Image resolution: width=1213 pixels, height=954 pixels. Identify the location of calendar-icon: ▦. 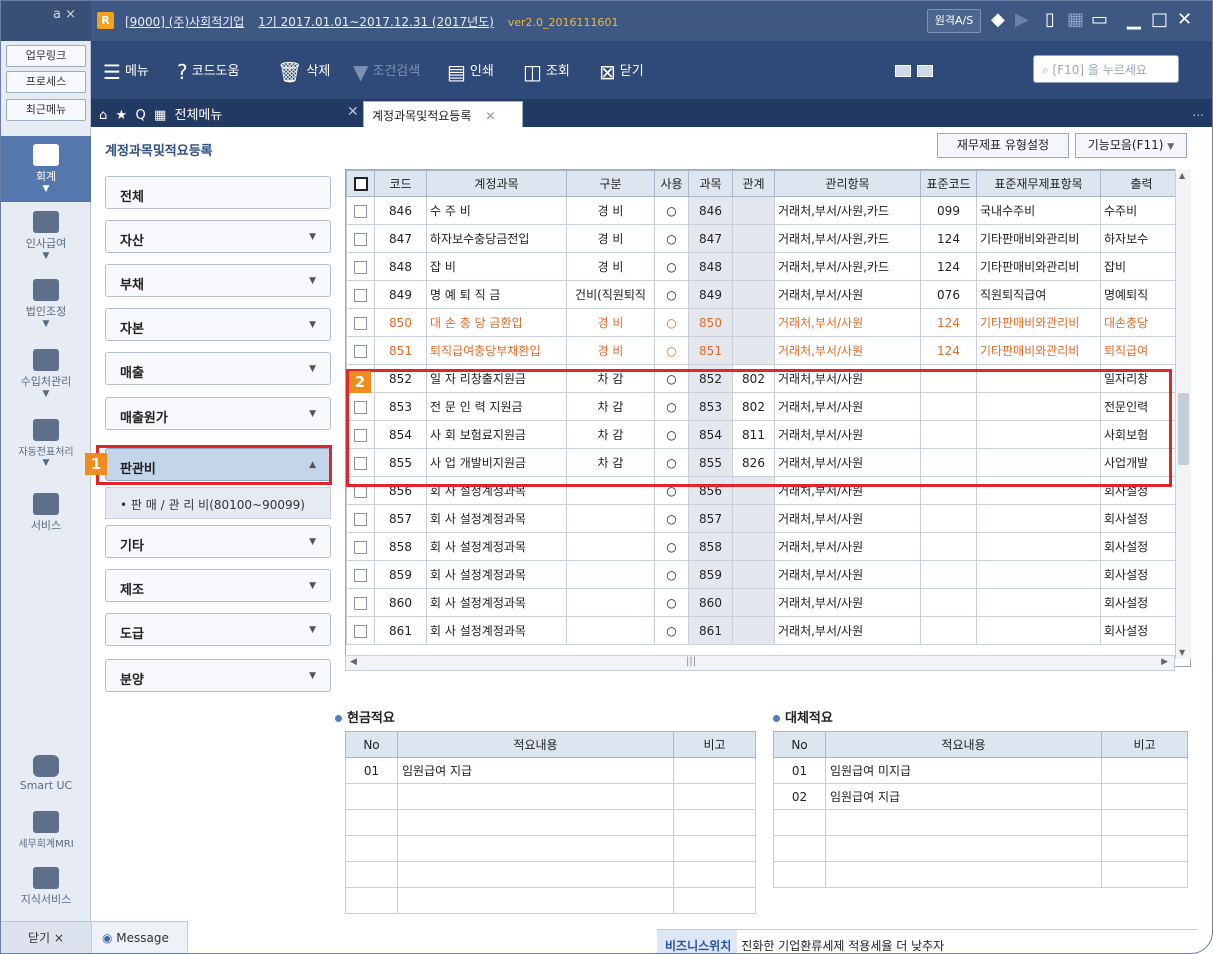
(160, 115).